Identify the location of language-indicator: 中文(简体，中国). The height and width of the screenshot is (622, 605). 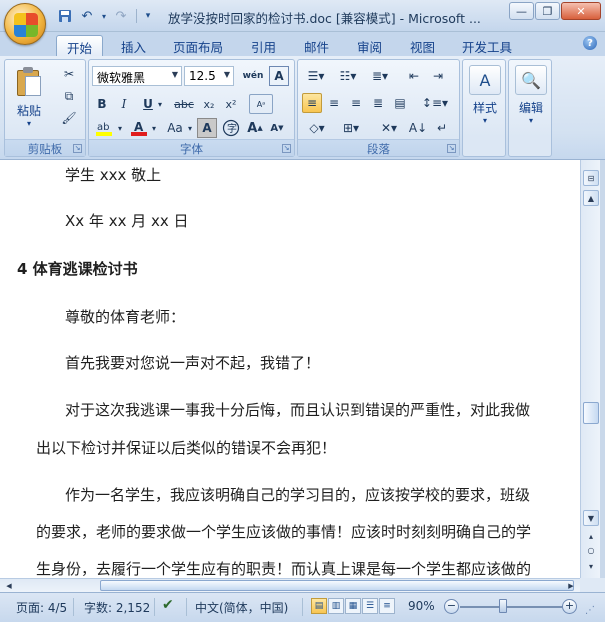
(241, 607).